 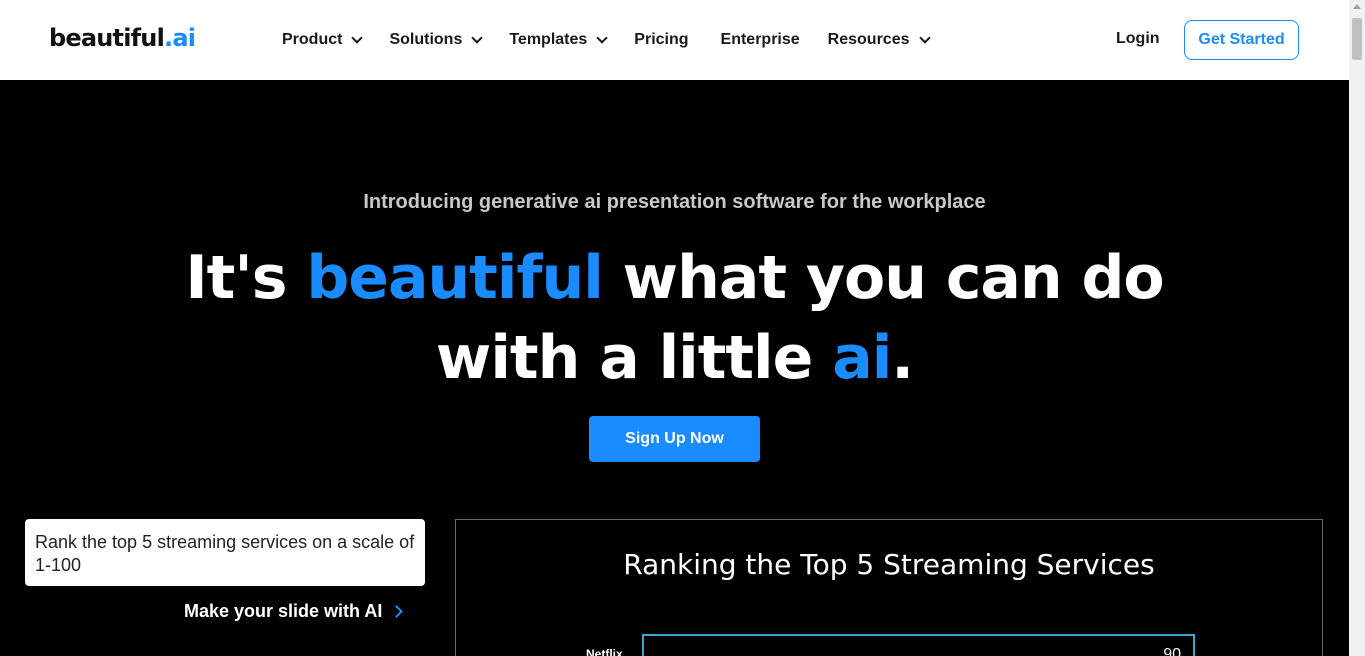 What do you see at coordinates (868, 39) in the screenshot?
I see `nav-item-label: Resources` at bounding box center [868, 39].